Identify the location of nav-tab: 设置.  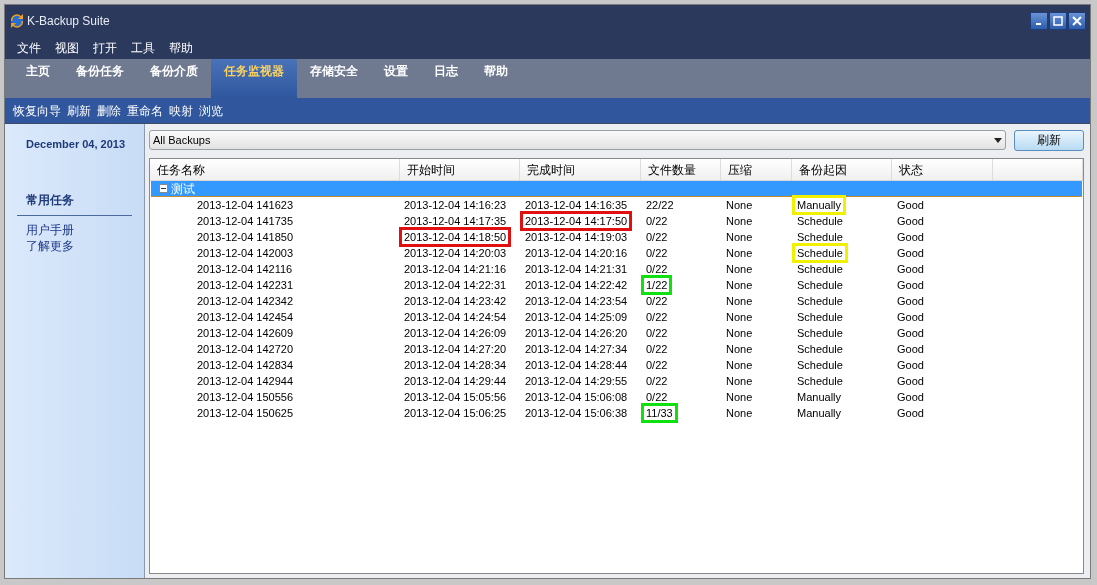
(396, 78).